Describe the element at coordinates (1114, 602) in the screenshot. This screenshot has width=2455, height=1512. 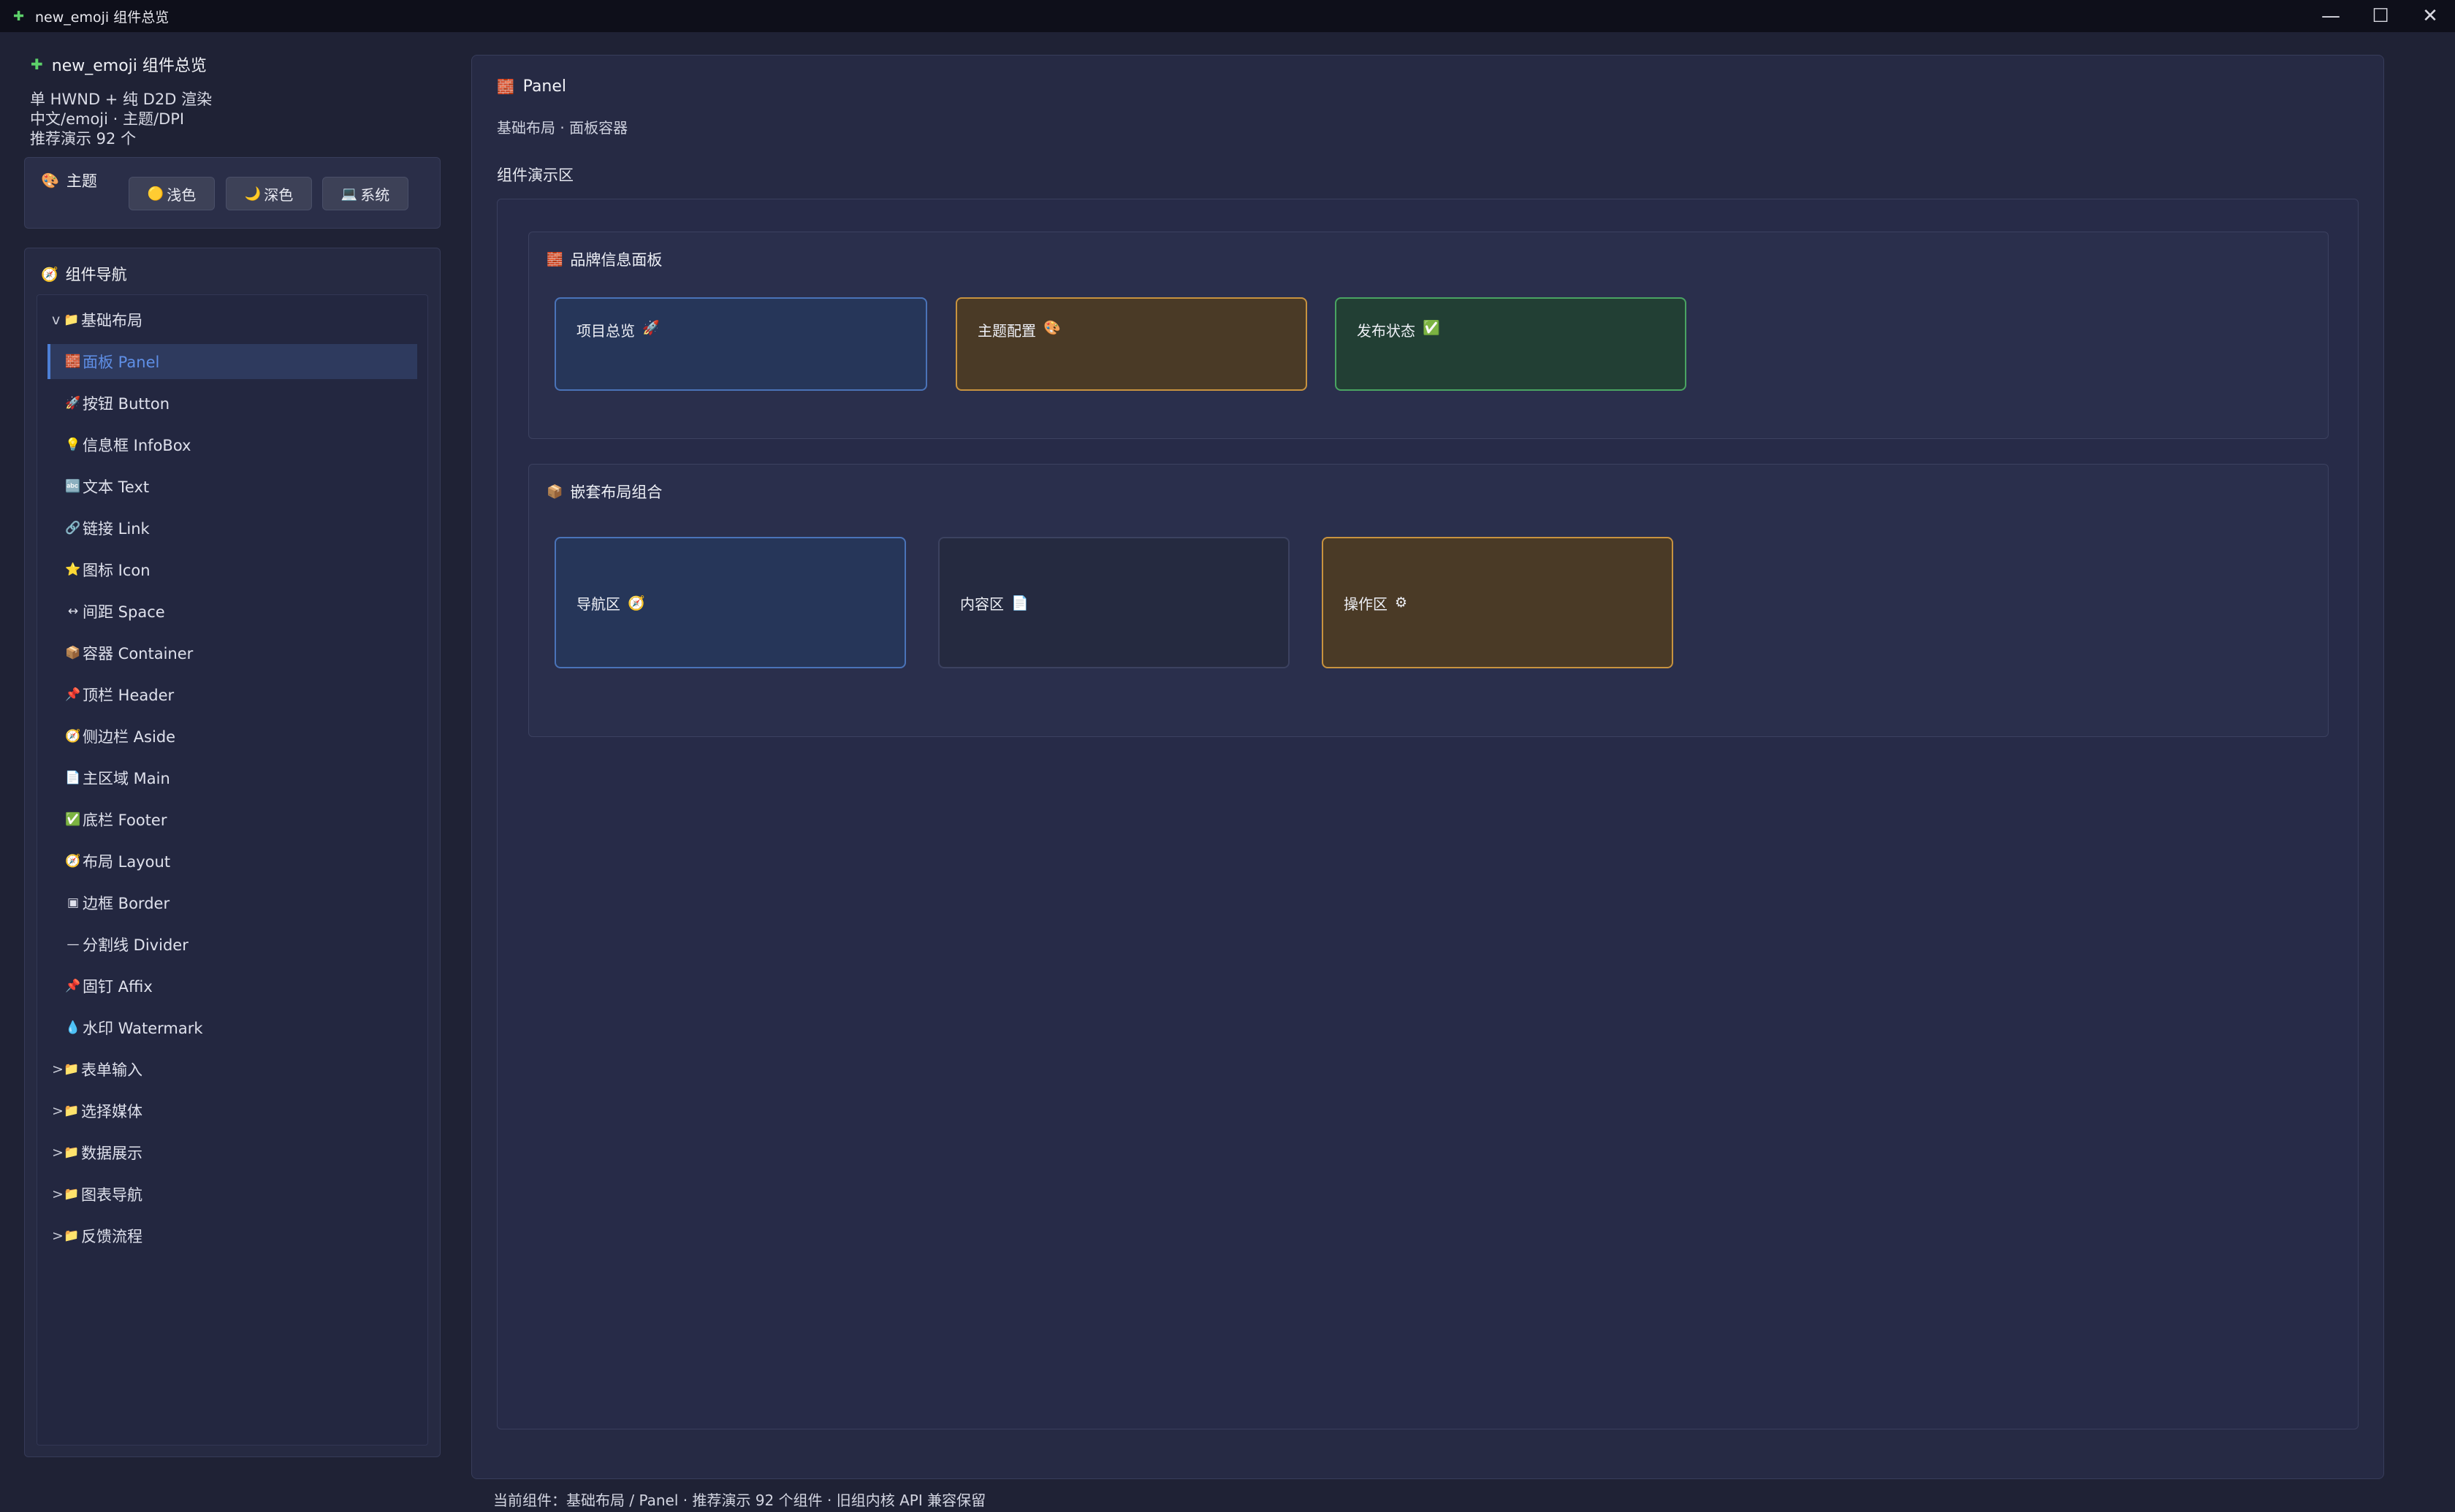
I see `card-content-area: 内容区 📄` at that location.